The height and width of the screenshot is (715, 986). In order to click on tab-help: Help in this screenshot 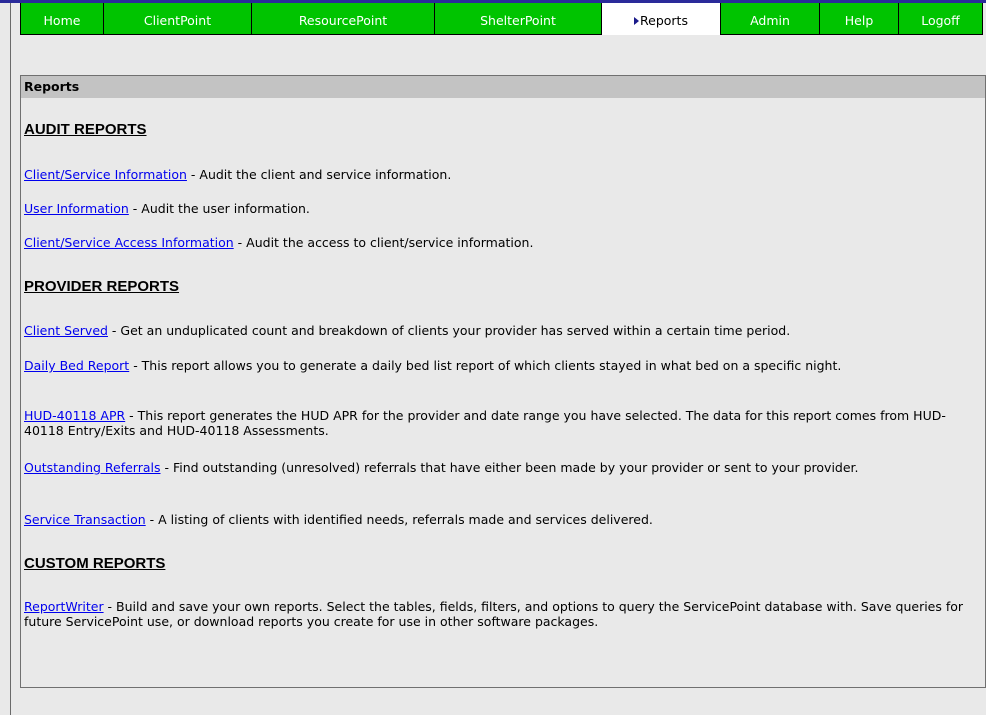, I will do `click(859, 19)`.